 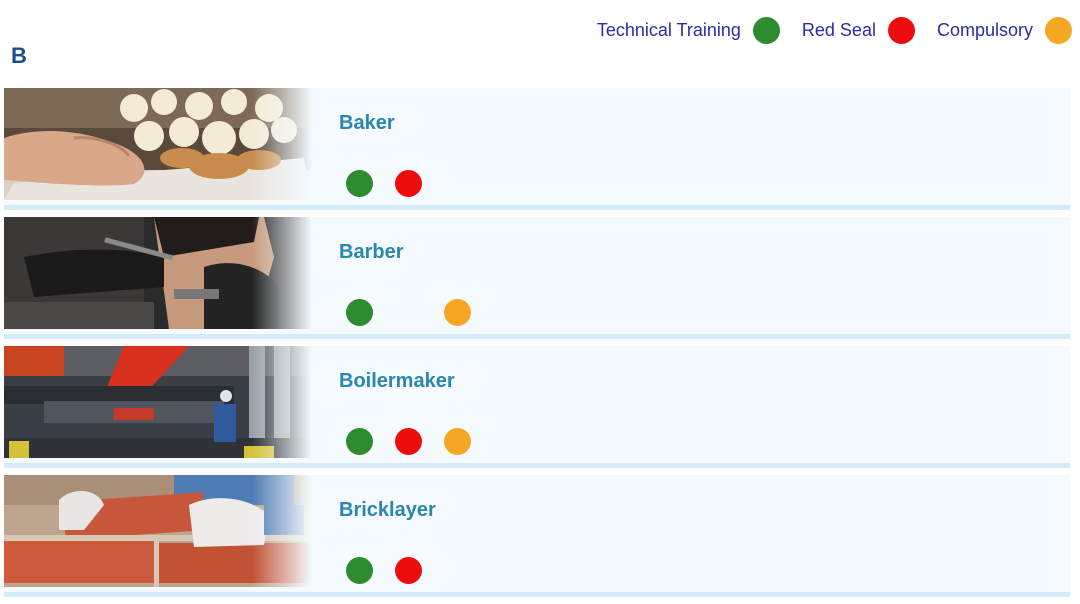 What do you see at coordinates (766, 30) in the screenshot?
I see `green-dot-icon` at bounding box center [766, 30].